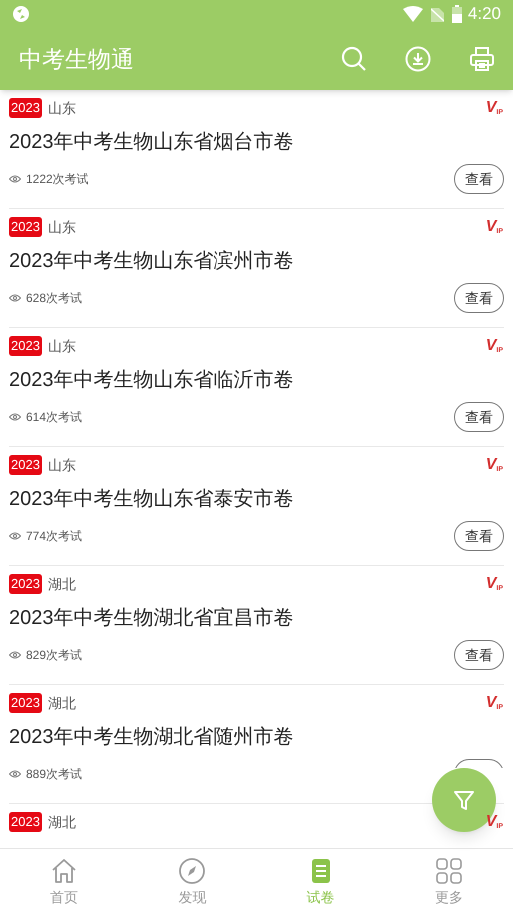  I want to click on download-icon, so click(418, 59).